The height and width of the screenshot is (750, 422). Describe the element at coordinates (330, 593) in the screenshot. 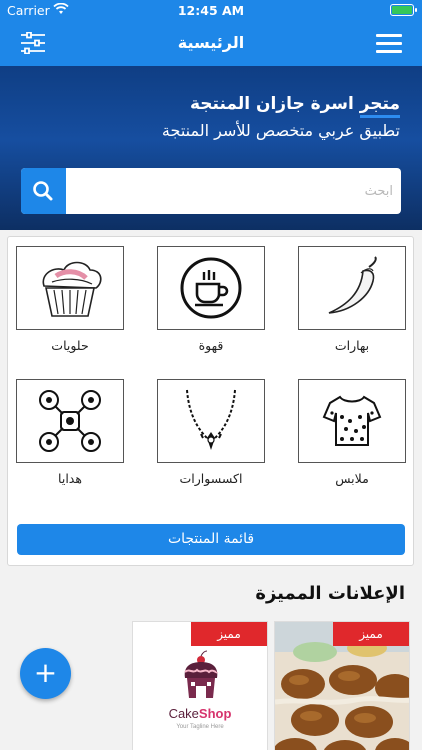

I see `featured-ads-title: الإعلانات المميزة` at that location.